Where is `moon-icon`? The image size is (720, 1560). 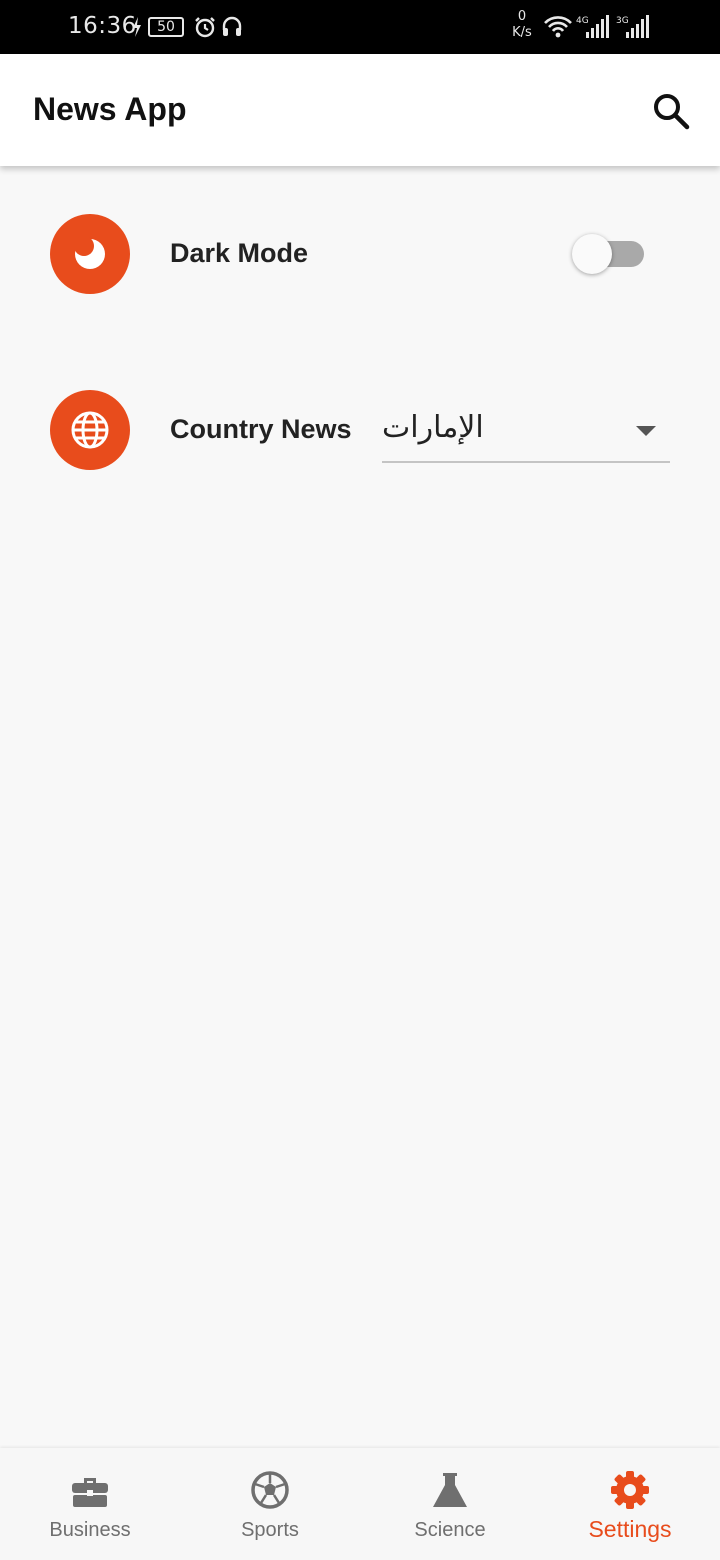
moon-icon is located at coordinates (89, 252).